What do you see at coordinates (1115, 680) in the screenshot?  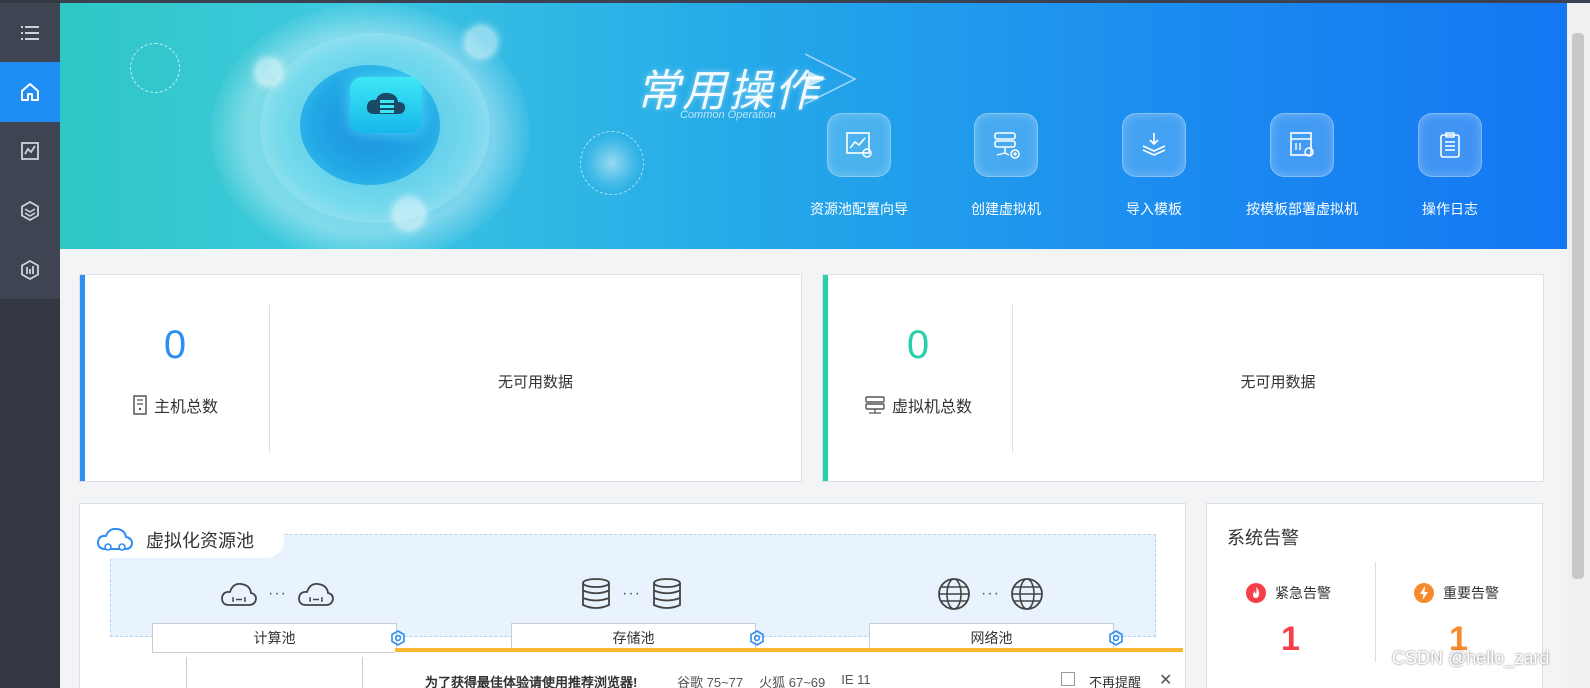 I see `no-remind-label: 不再提醒` at bounding box center [1115, 680].